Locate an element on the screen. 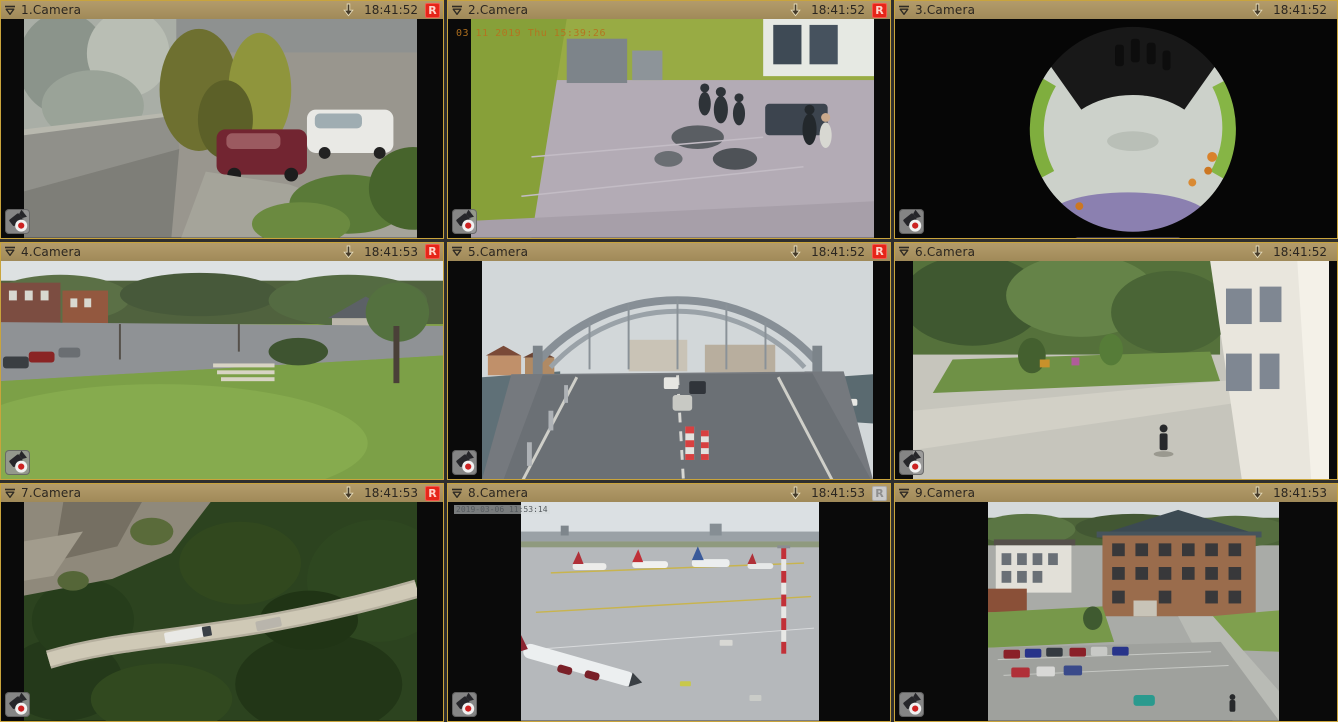 The image size is (1338, 722). camera-tile-9: 9.Camera 18:41:53 is located at coordinates (1116, 602).